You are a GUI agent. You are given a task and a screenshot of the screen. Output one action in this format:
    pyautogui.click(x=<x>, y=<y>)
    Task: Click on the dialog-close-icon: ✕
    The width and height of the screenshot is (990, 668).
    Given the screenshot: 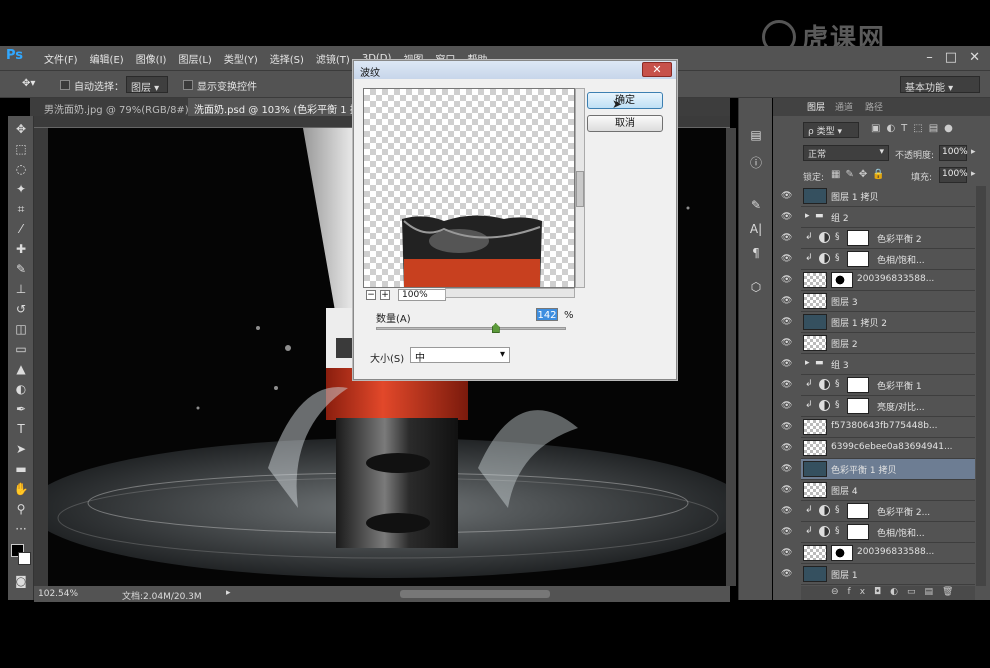 What is the action you would take?
    pyautogui.click(x=657, y=69)
    